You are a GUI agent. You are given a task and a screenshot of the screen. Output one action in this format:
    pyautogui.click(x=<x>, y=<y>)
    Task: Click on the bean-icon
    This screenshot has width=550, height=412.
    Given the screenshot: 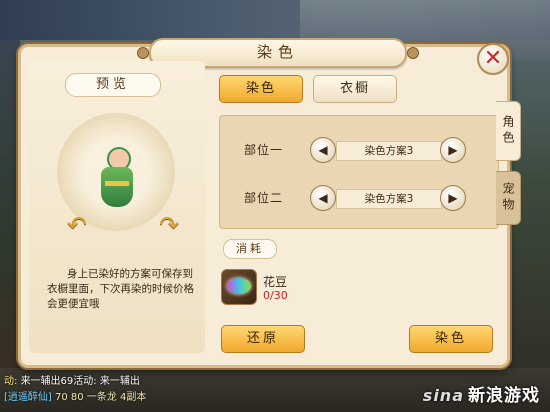 What is the action you would take?
    pyautogui.click(x=239, y=286)
    